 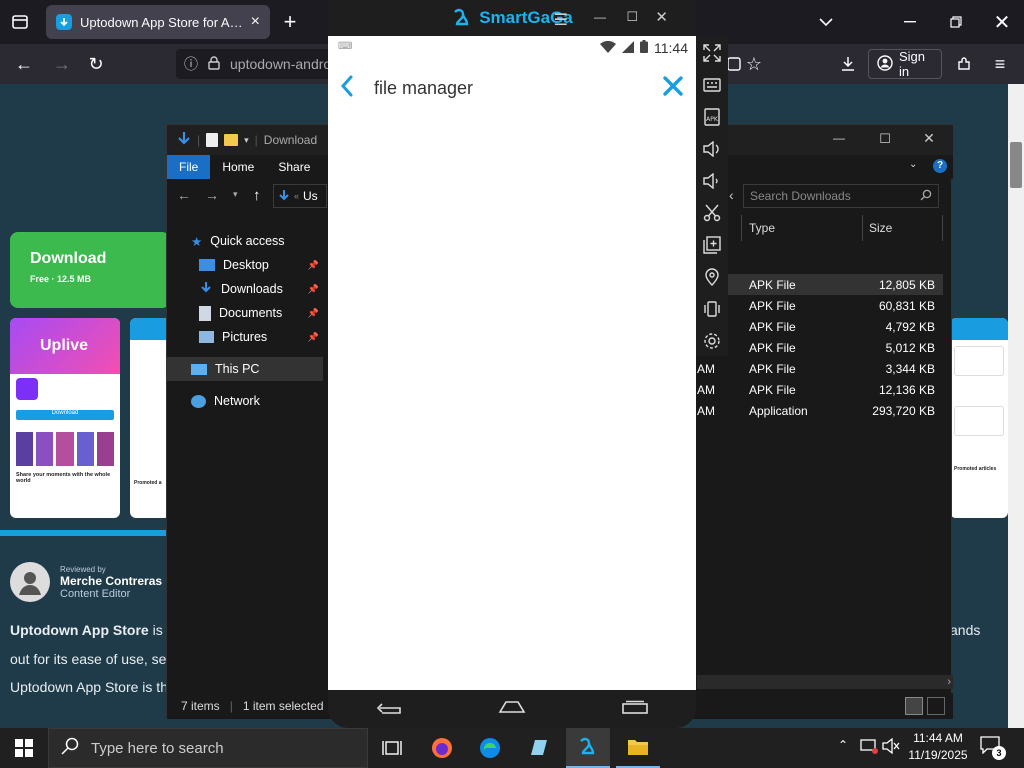 What do you see at coordinates (938, 748) in the screenshot?
I see `taskbar-clock: 11:44 AM 11/19/2025` at bounding box center [938, 748].